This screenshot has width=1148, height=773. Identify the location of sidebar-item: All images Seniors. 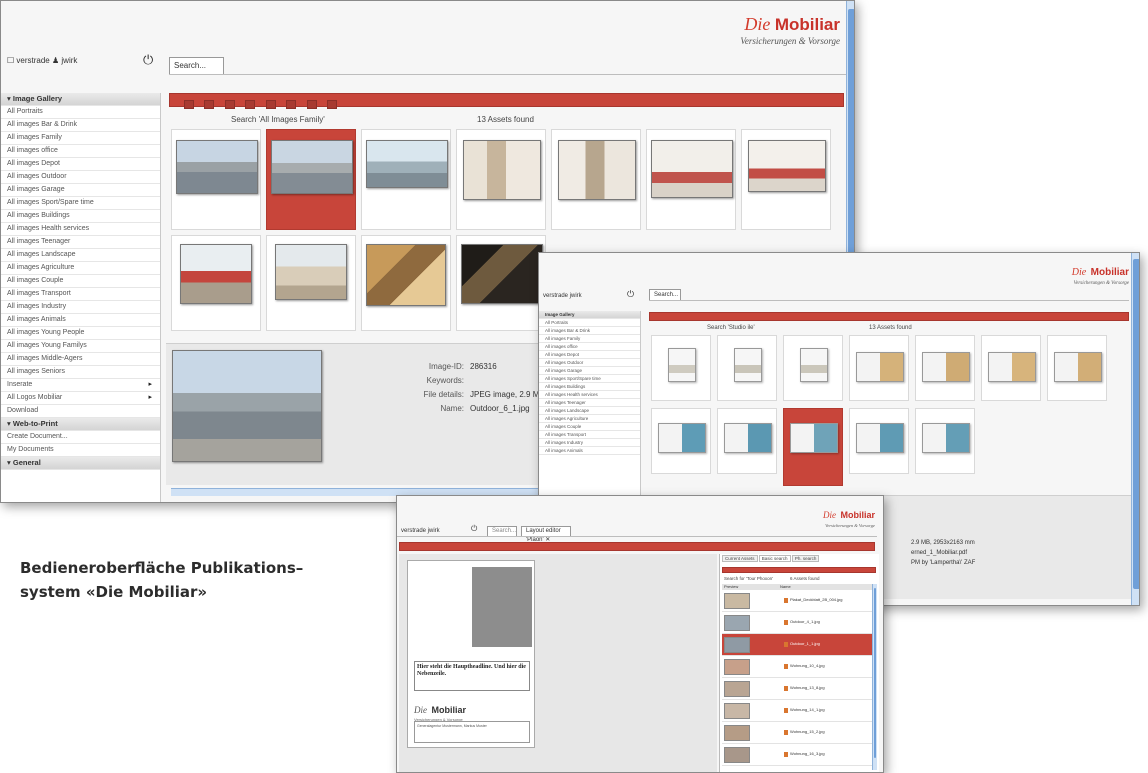
(80, 372).